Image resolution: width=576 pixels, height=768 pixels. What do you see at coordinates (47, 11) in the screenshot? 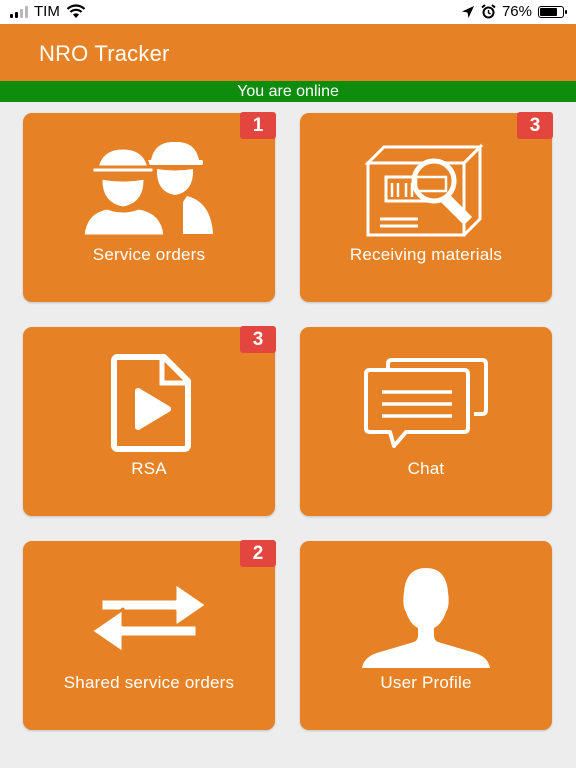
I see `carrier-name: TIM` at bounding box center [47, 11].